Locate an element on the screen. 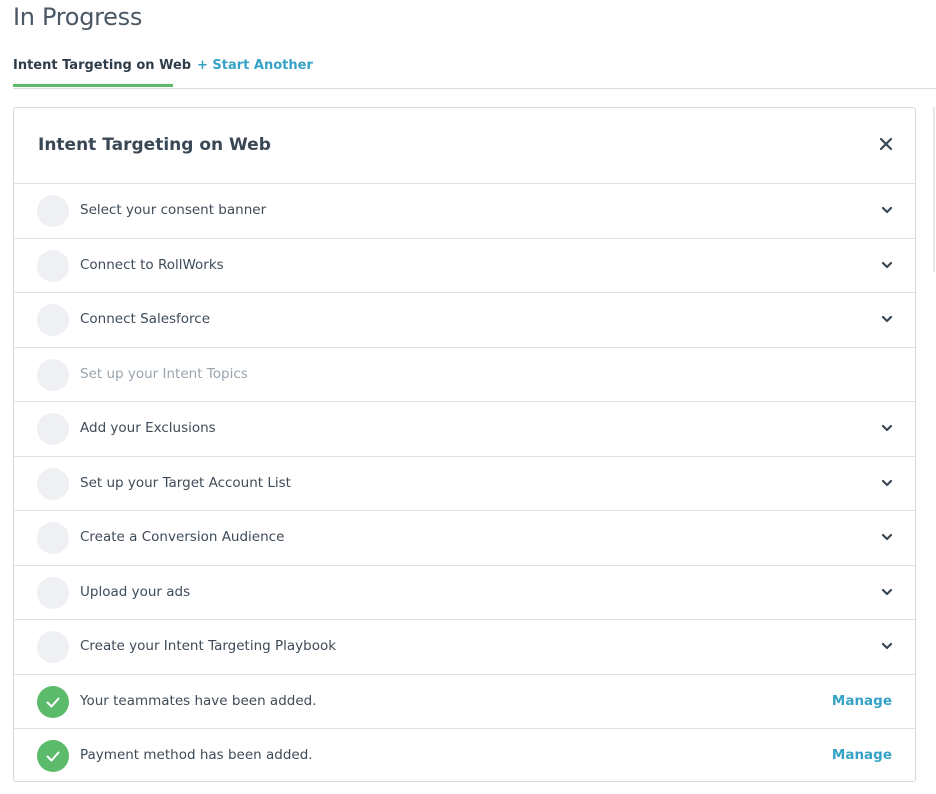 Image resolution: width=936 pixels, height=794 pixels. step-row: Set up your Target Account List is located at coordinates (464, 484).